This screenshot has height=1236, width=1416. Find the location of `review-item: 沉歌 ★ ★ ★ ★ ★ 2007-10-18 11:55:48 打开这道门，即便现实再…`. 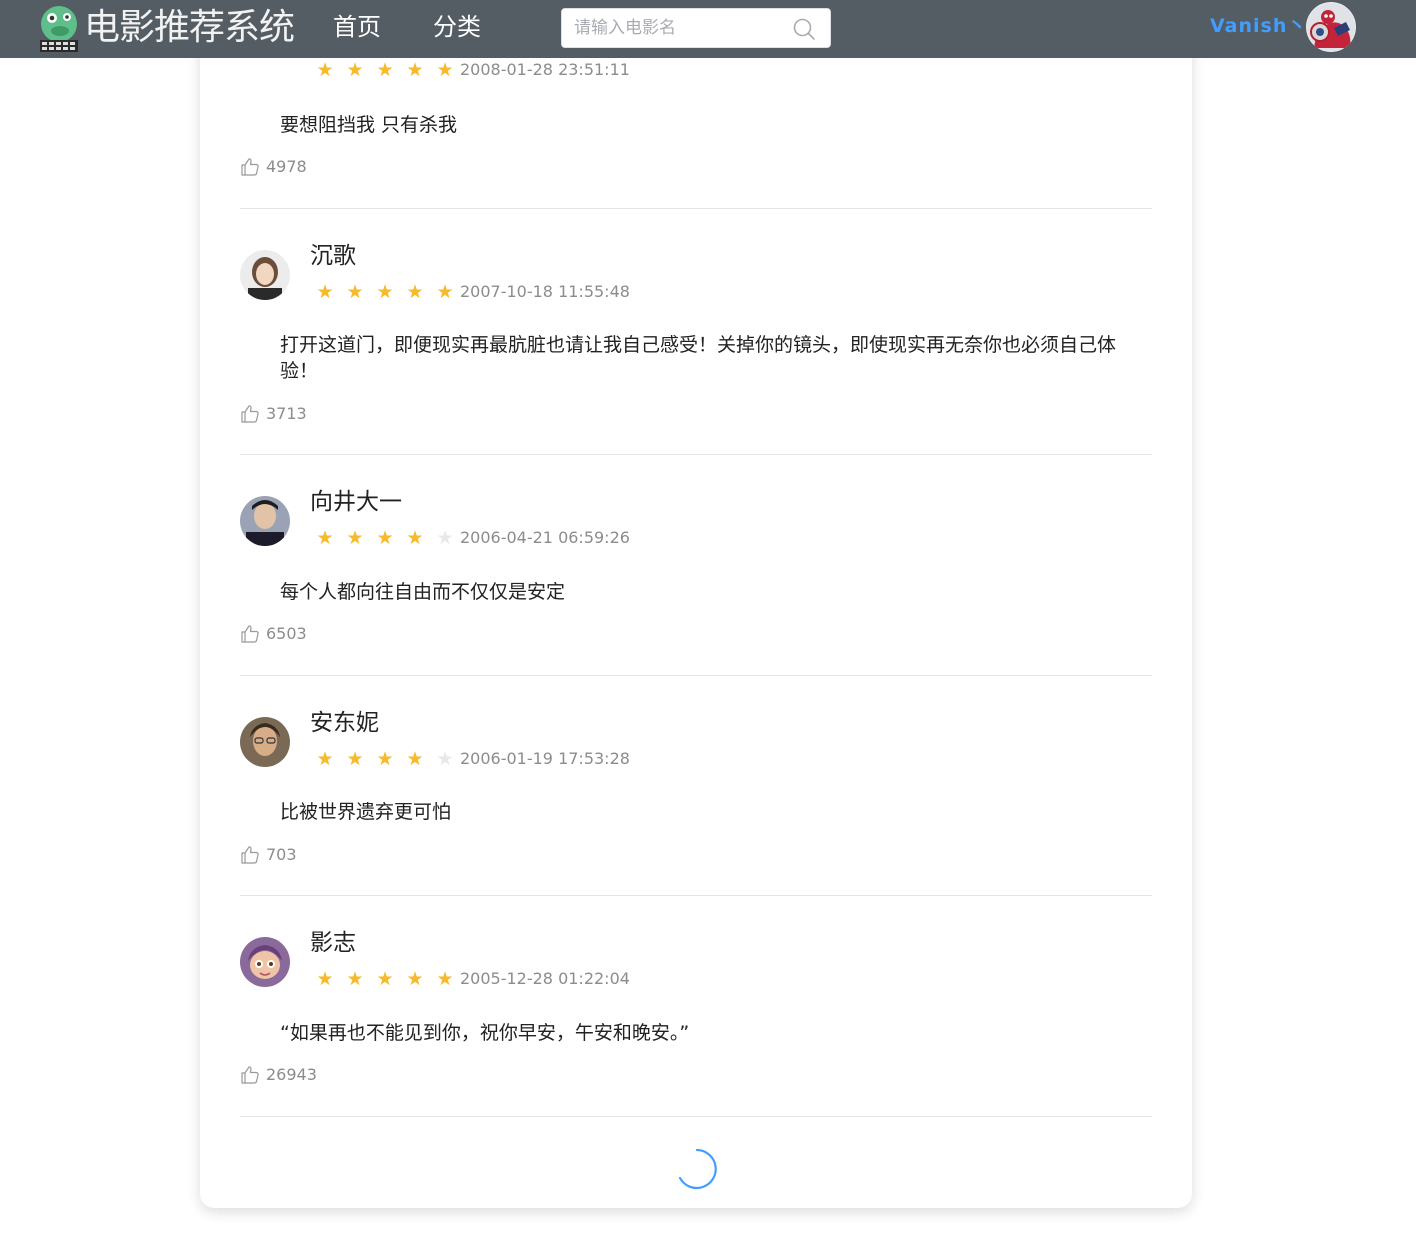

review-item: 沉歌 ★ ★ ★ ★ ★ 2007-10-18 11:55:48 打开这道门，即便现实再… is located at coordinates (696, 331).